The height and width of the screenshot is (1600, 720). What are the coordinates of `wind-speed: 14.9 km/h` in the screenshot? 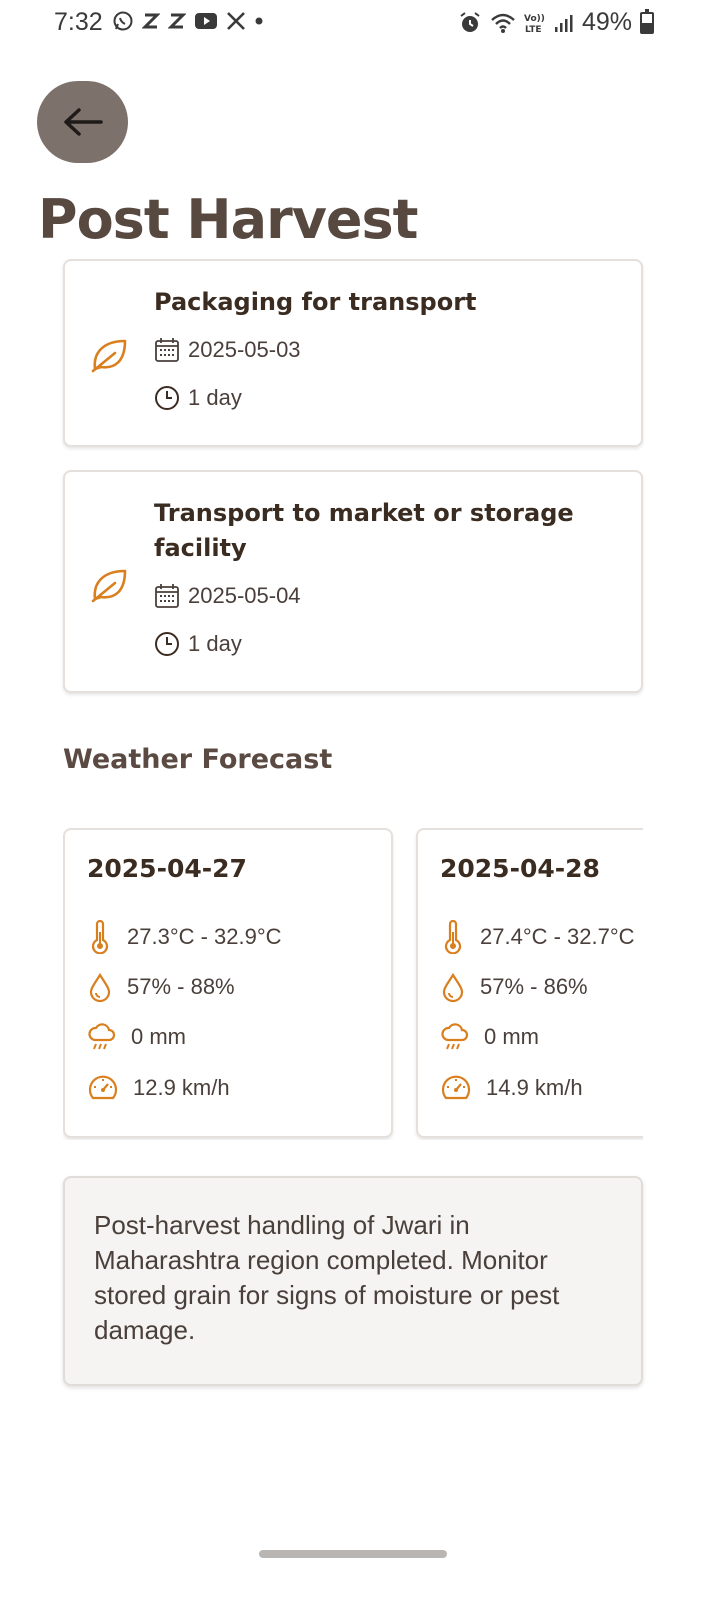 It's located at (534, 1087).